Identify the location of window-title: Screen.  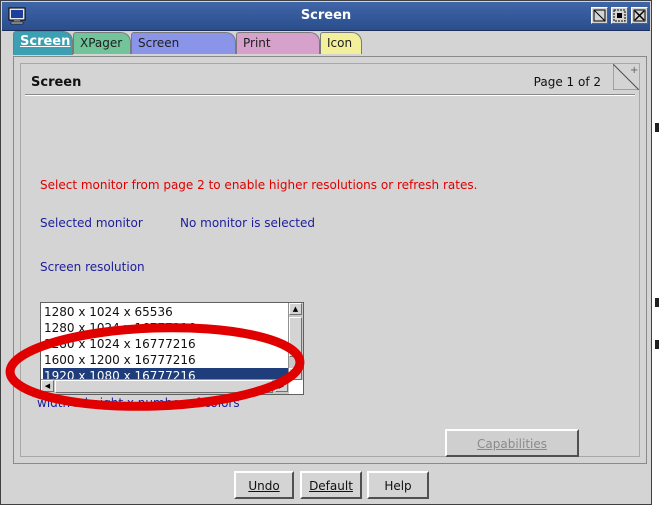
(326, 15).